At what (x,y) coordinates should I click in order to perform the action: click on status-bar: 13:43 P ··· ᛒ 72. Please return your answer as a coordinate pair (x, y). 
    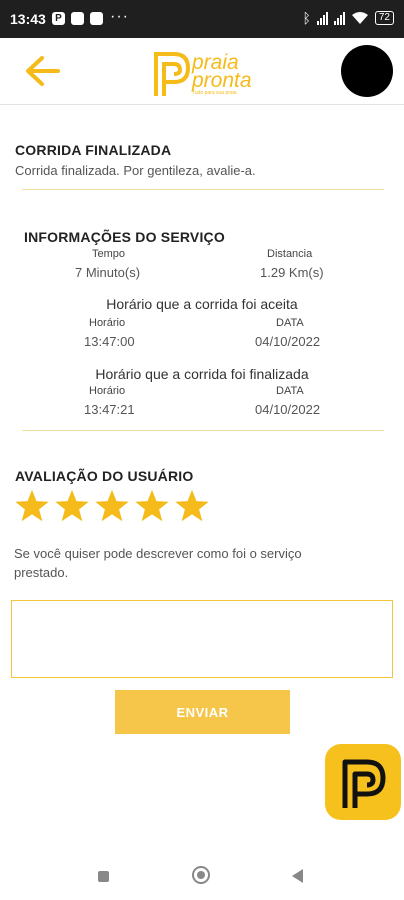
    Looking at the image, I should click on (202, 19).